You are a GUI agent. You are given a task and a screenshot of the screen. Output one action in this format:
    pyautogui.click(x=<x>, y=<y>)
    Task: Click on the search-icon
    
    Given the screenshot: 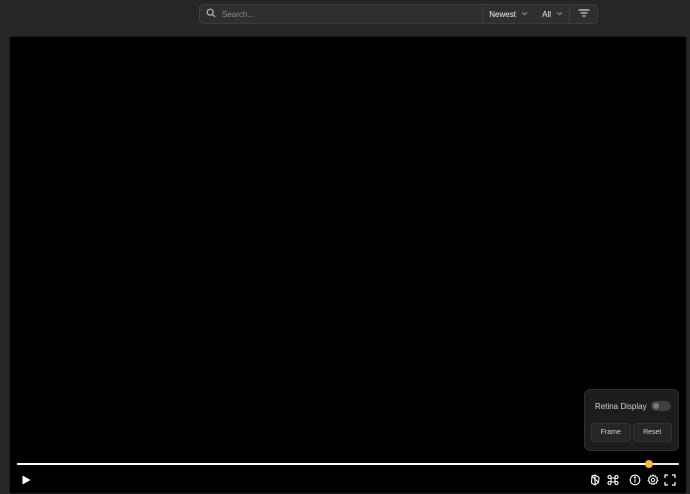 What is the action you would take?
    pyautogui.click(x=211, y=14)
    